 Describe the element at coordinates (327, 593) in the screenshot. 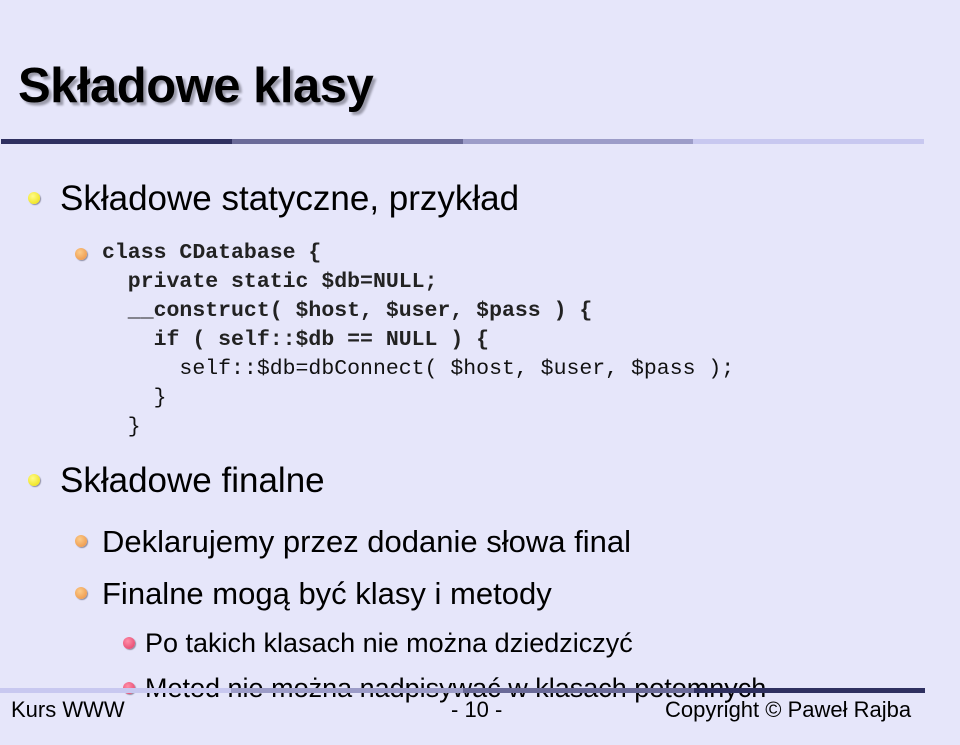

I see `list-item: Finalne mogą być klasy i metody` at that location.